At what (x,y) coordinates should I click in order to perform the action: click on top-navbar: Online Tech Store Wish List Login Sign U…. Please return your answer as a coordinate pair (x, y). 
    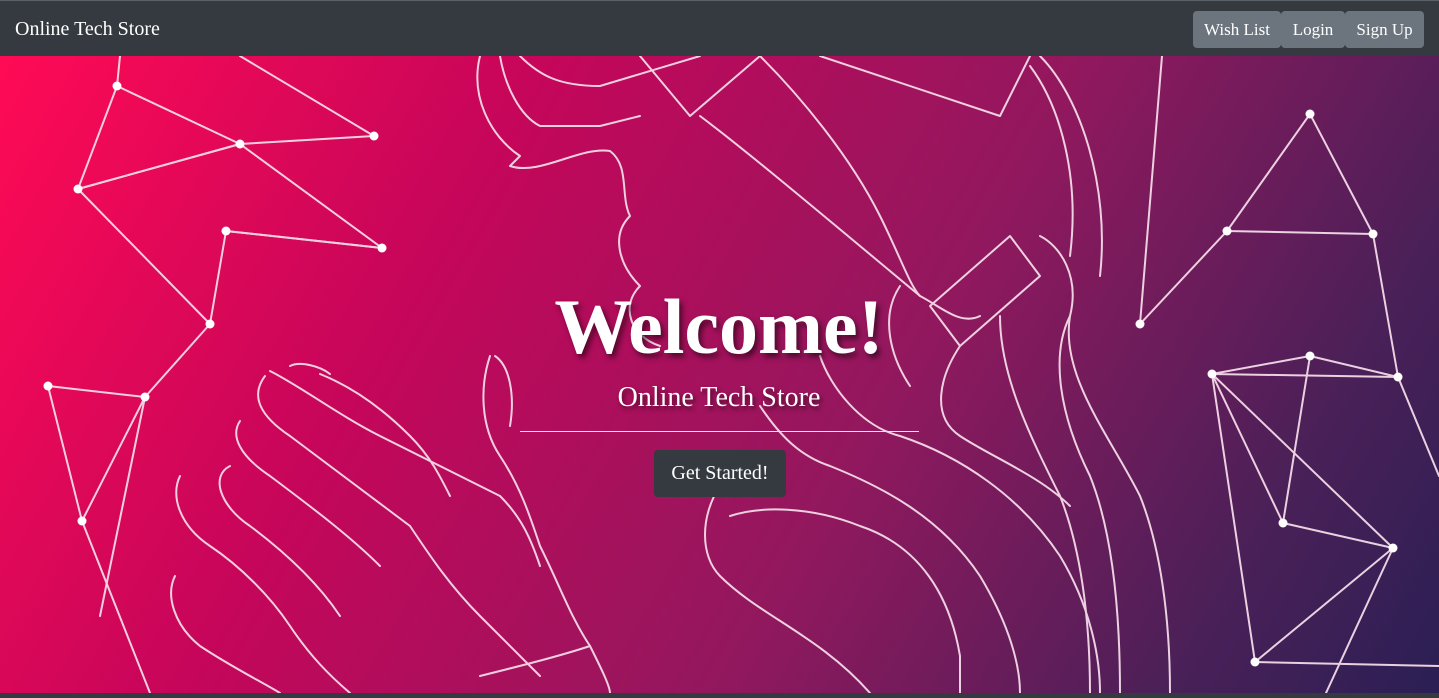
    Looking at the image, I should click on (719, 28).